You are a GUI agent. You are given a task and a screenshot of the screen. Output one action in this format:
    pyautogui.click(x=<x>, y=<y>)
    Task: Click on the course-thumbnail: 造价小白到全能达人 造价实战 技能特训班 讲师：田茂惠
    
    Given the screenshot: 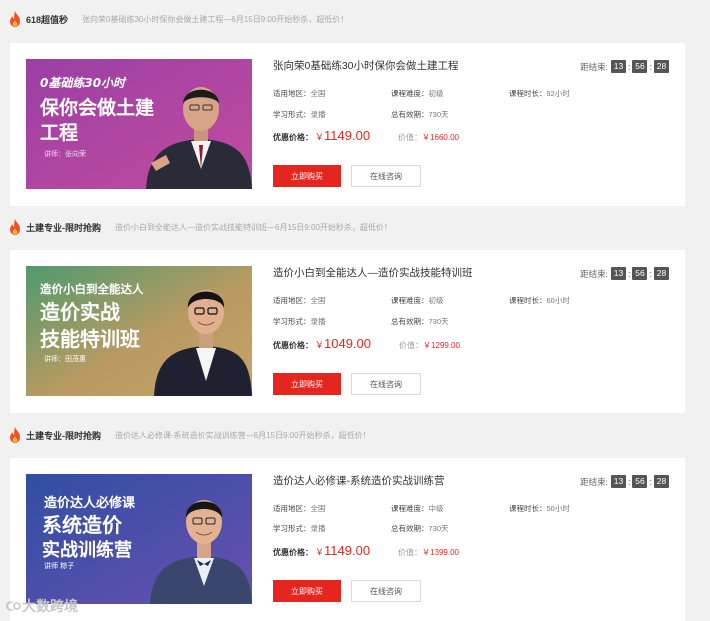 What is the action you would take?
    pyautogui.click(x=139, y=331)
    